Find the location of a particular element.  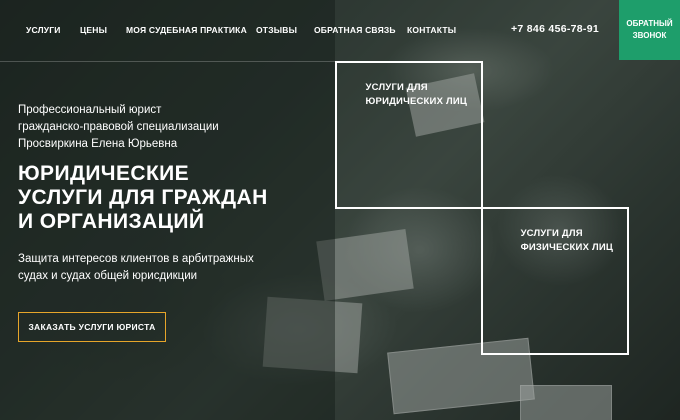

order-services-button: ЗАКАЗАТЬ УСЛУГИ ЮРИСТА is located at coordinates (92, 327).